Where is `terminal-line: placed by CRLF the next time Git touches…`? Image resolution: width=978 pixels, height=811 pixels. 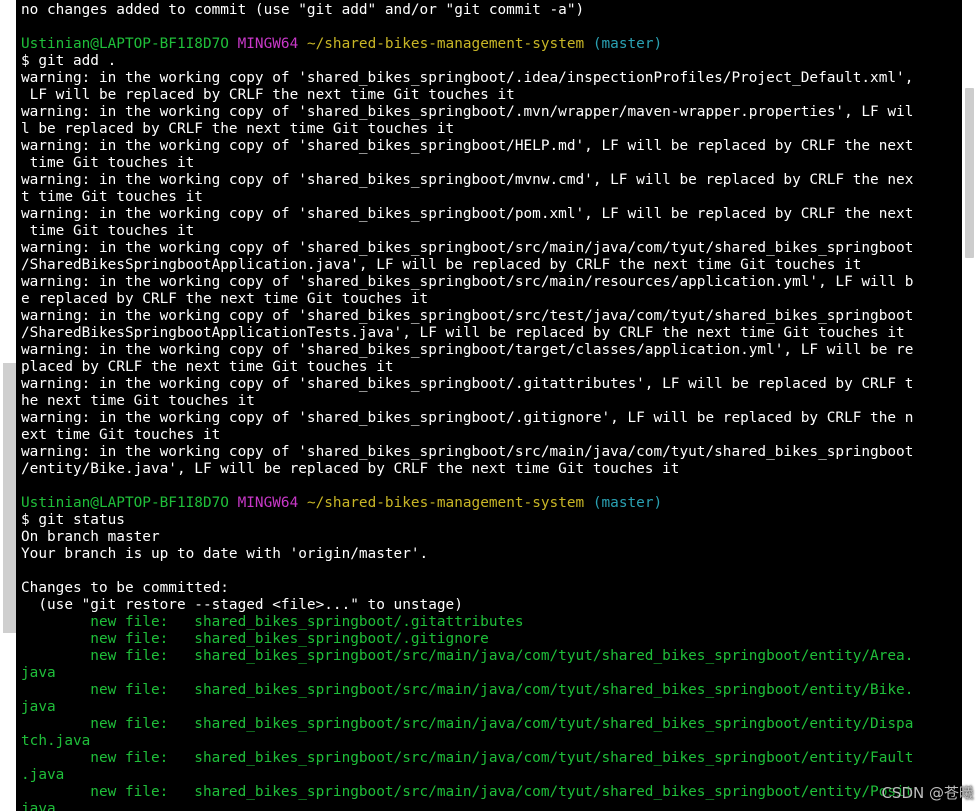
terminal-line: placed by CRLF the next time Git touches… is located at coordinates (486, 367).